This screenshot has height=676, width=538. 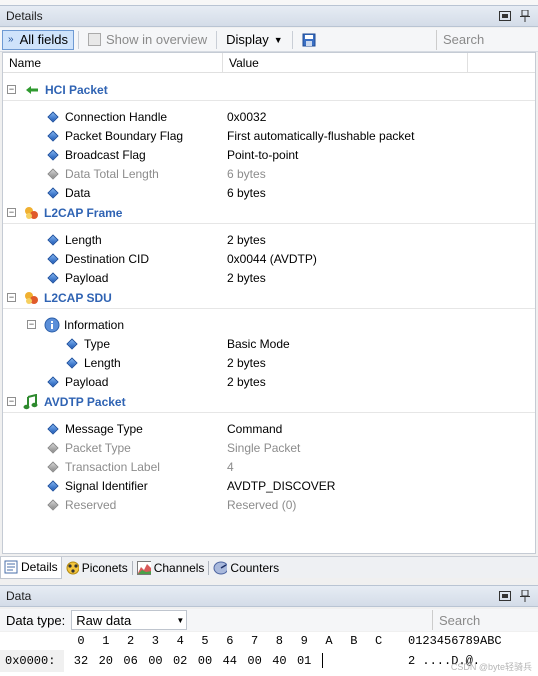 I want to click on hex-column-header: A, so click(x=329, y=641).